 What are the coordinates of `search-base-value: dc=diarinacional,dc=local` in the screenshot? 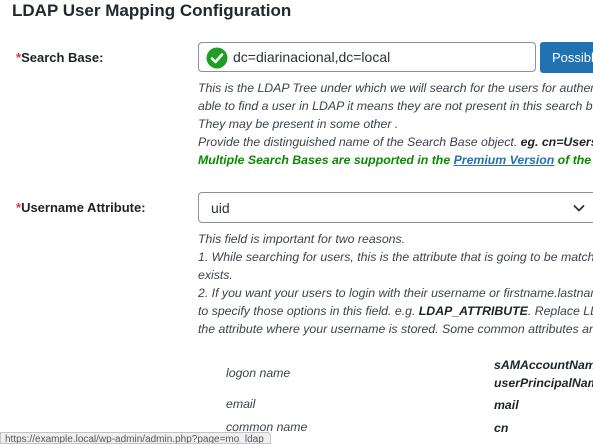 It's located at (312, 57).